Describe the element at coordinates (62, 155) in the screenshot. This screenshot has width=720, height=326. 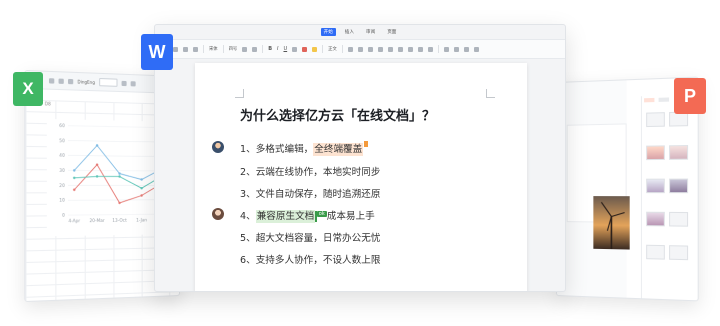
I see `y-tick-label: 40` at that location.